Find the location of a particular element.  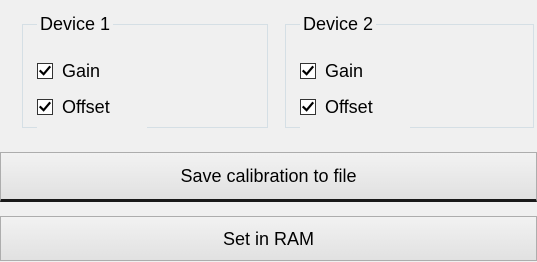

device-1-title: Device 1 is located at coordinates (75, 24).